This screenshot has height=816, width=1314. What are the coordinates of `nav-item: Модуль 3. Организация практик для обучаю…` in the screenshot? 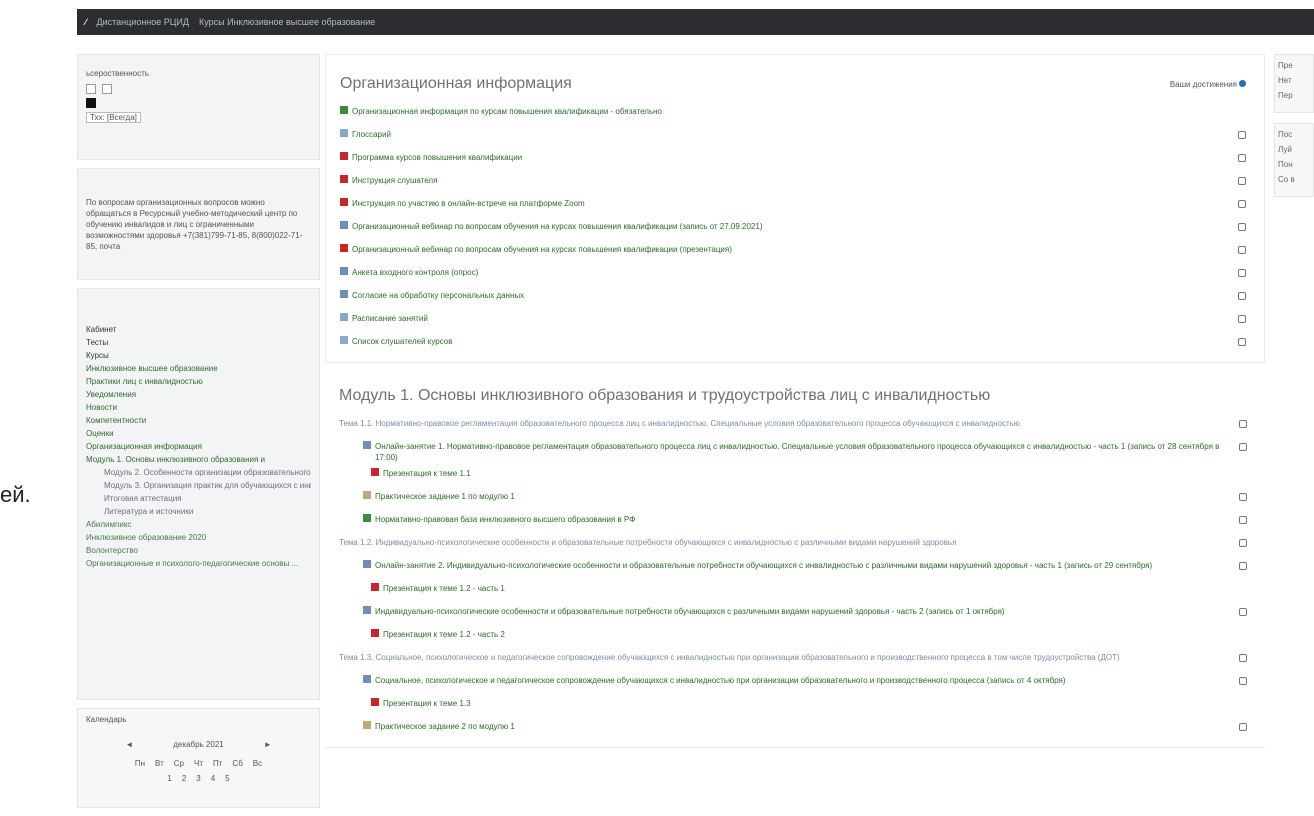 It's located at (198, 485).